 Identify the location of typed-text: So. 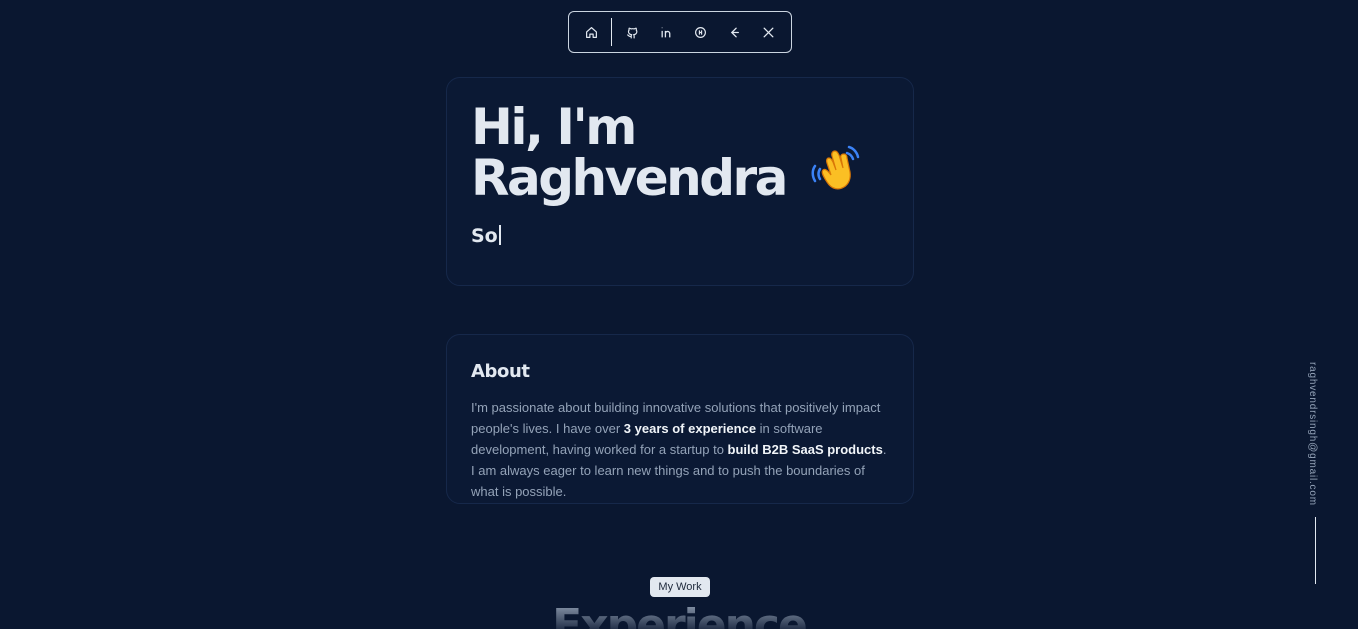
(484, 236).